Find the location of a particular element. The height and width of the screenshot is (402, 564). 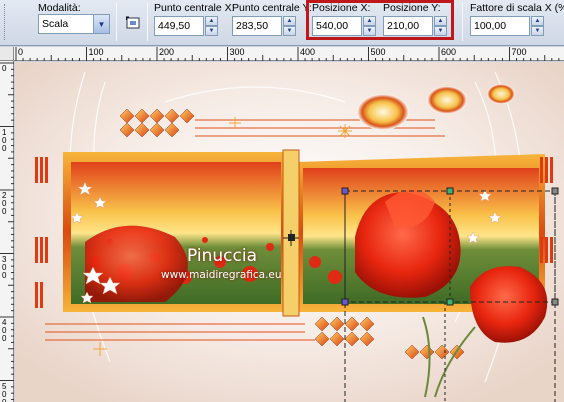

watermark-url: www.maidiregrafica.eu is located at coordinates (221, 275).